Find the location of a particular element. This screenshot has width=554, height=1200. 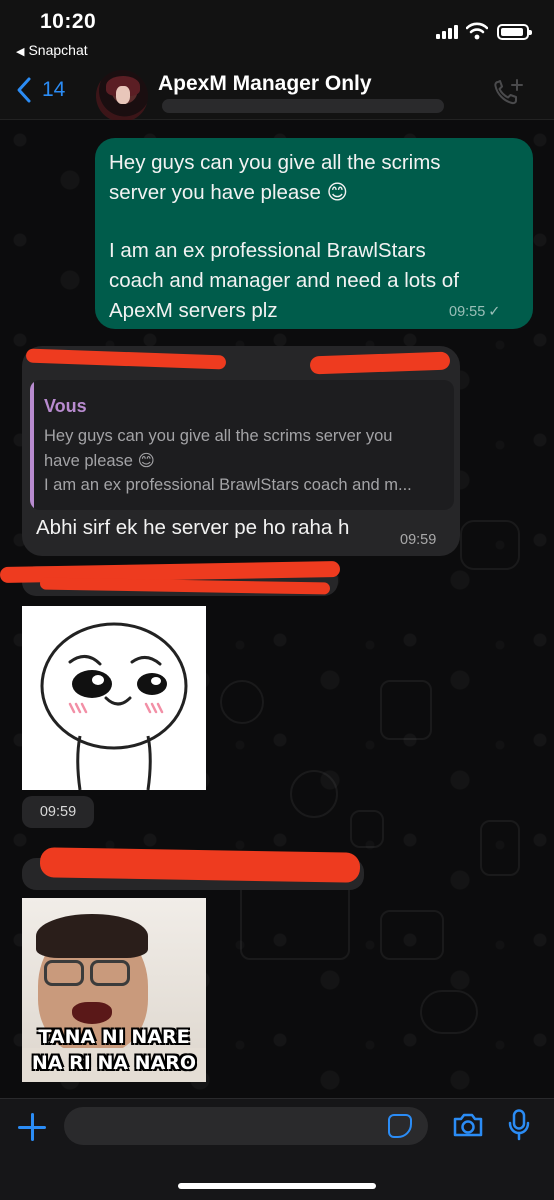

message-line: coach and manager and need a lots of is located at coordinates (284, 280).